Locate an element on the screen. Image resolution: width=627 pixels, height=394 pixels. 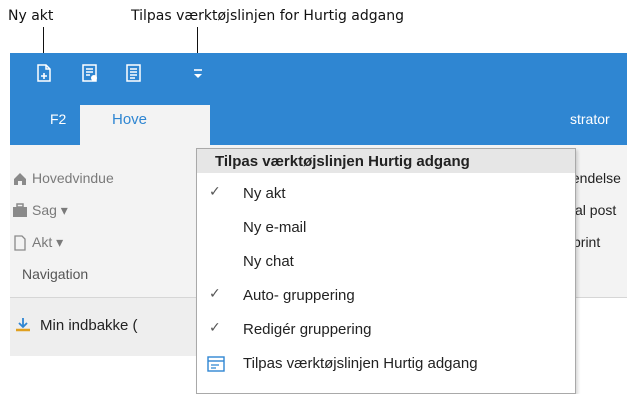
tab-administrator: strator is located at coordinates (590, 119).